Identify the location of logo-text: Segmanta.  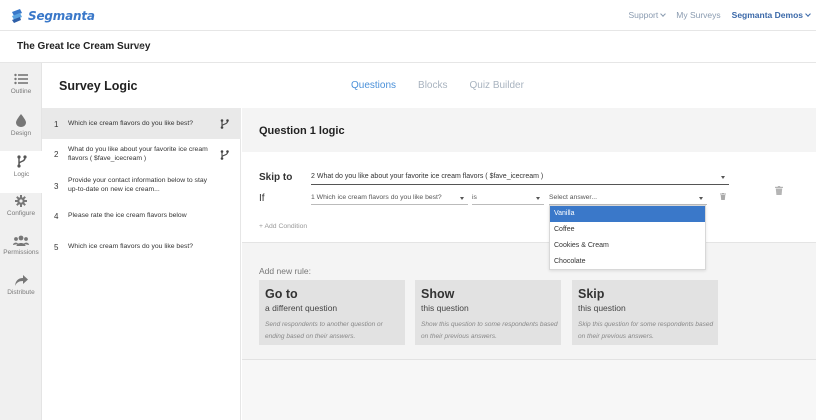
(61, 16).